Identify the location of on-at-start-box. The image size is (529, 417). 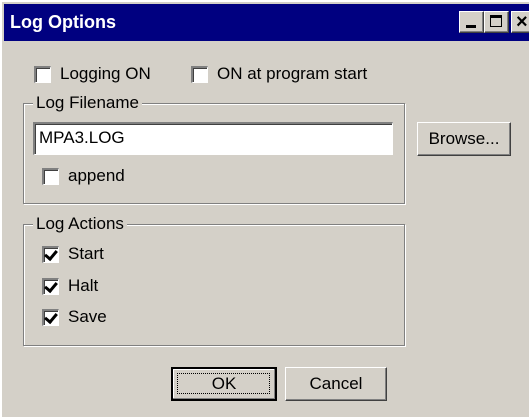
(199, 74).